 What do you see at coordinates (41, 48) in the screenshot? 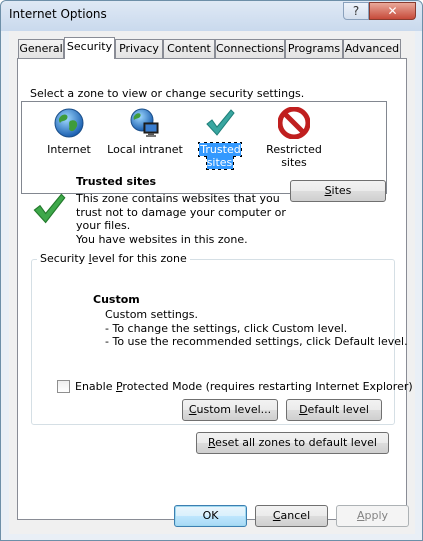
I see `tab-general: General` at bounding box center [41, 48].